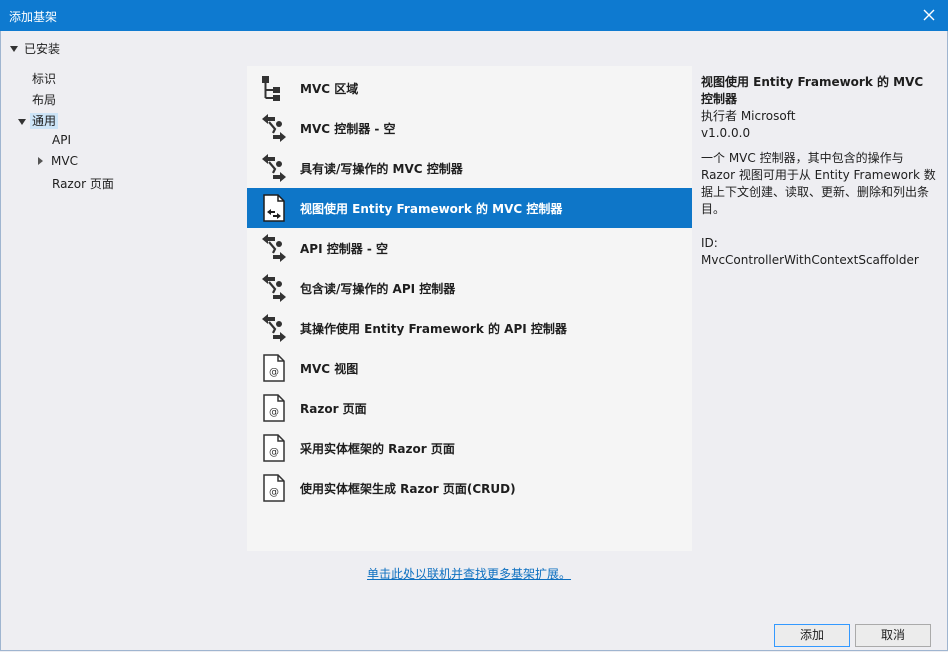 The width and height of the screenshot is (948, 652). What do you see at coordinates (469, 408) in the screenshot?
I see `template-item: @ Razor 页面` at bounding box center [469, 408].